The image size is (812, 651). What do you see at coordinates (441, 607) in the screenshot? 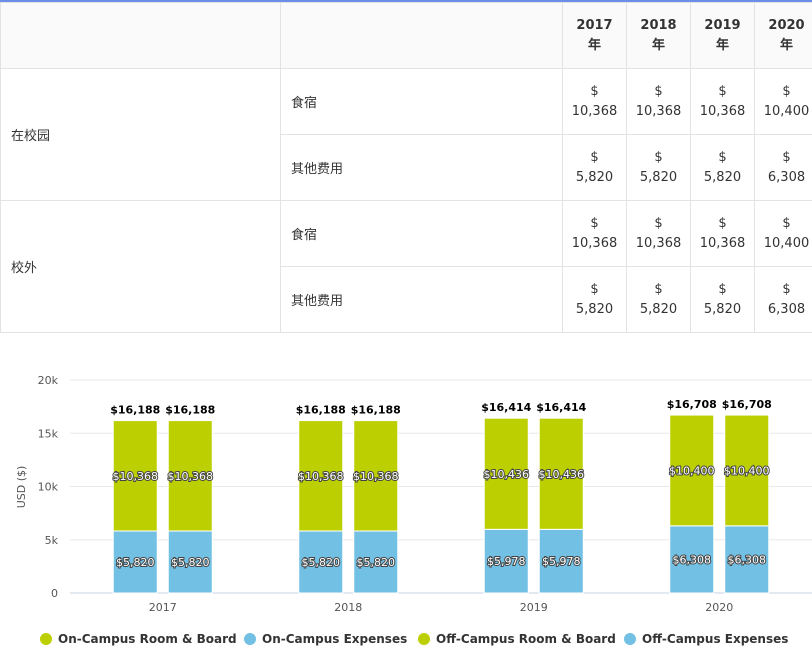
I see `x-axis: 2017 2018 2019 2020` at bounding box center [441, 607].